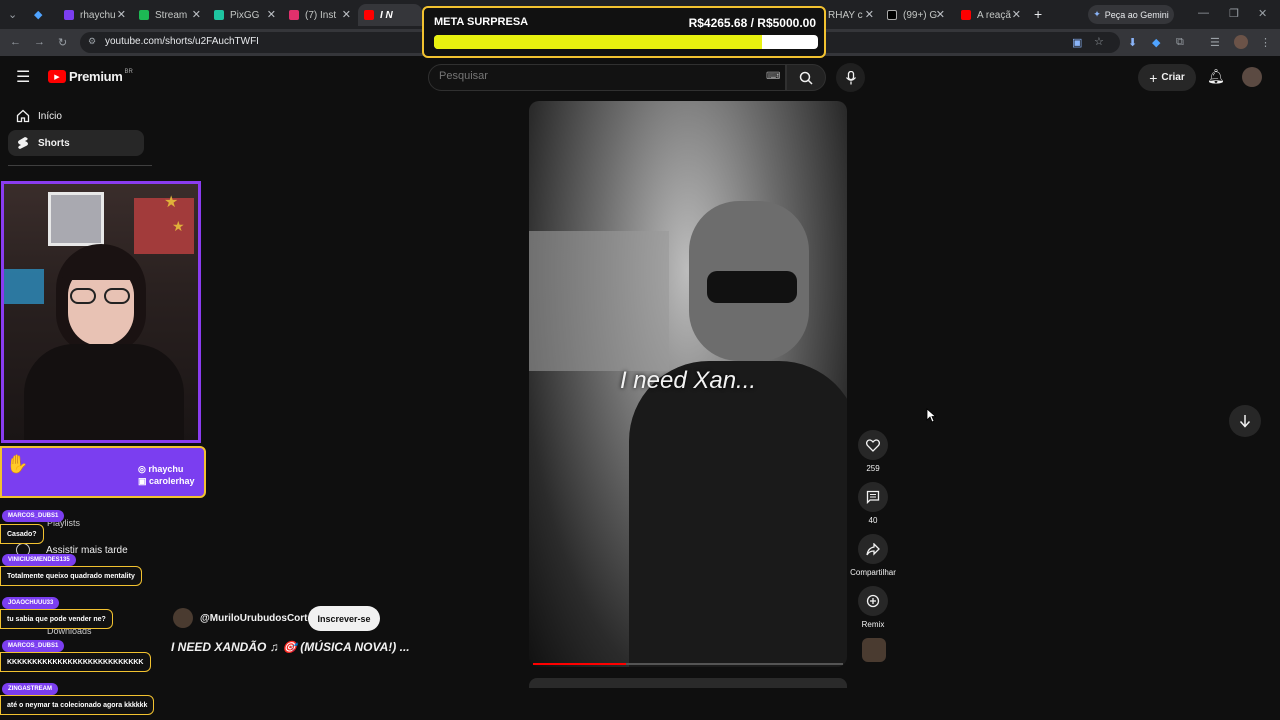 The width and height of the screenshot is (1280, 720). Describe the element at coordinates (12, 14) in the screenshot. I see `tab-search-icon: ⌄` at that location.